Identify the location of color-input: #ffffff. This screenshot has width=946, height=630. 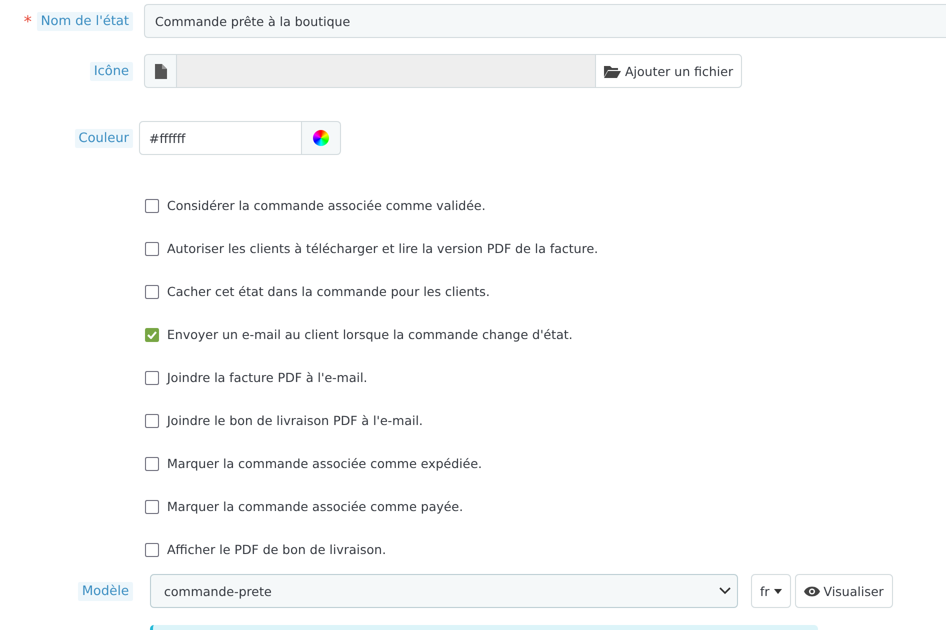
(220, 138).